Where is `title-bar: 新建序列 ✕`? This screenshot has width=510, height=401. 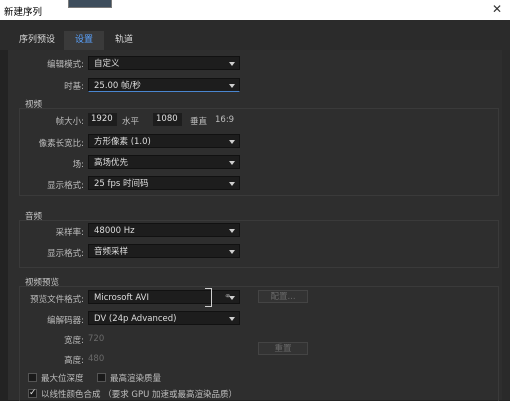
title-bar: 新建序列 ✕ is located at coordinates (255, 10).